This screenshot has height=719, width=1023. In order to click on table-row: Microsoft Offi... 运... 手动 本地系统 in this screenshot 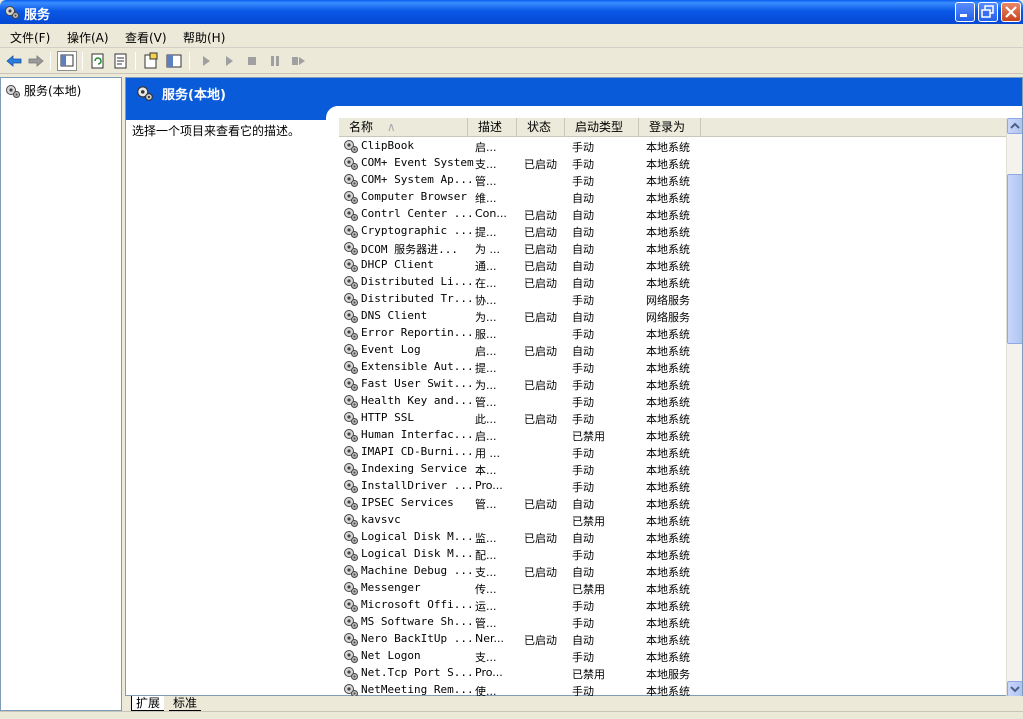, I will do `click(672, 605)`.